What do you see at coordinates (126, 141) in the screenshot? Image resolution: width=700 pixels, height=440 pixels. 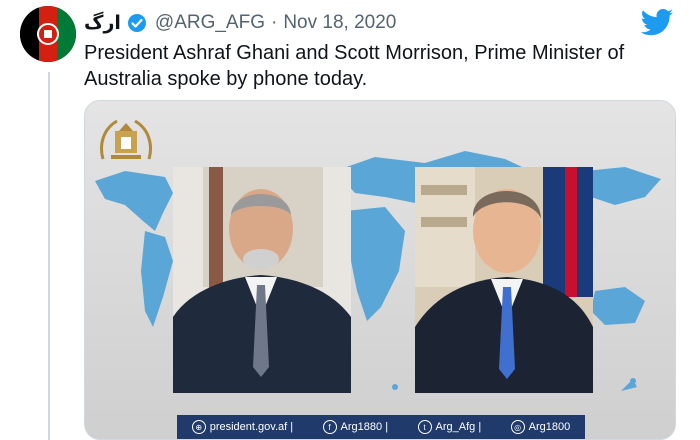 I see `afghan-emblem-icon` at bounding box center [126, 141].